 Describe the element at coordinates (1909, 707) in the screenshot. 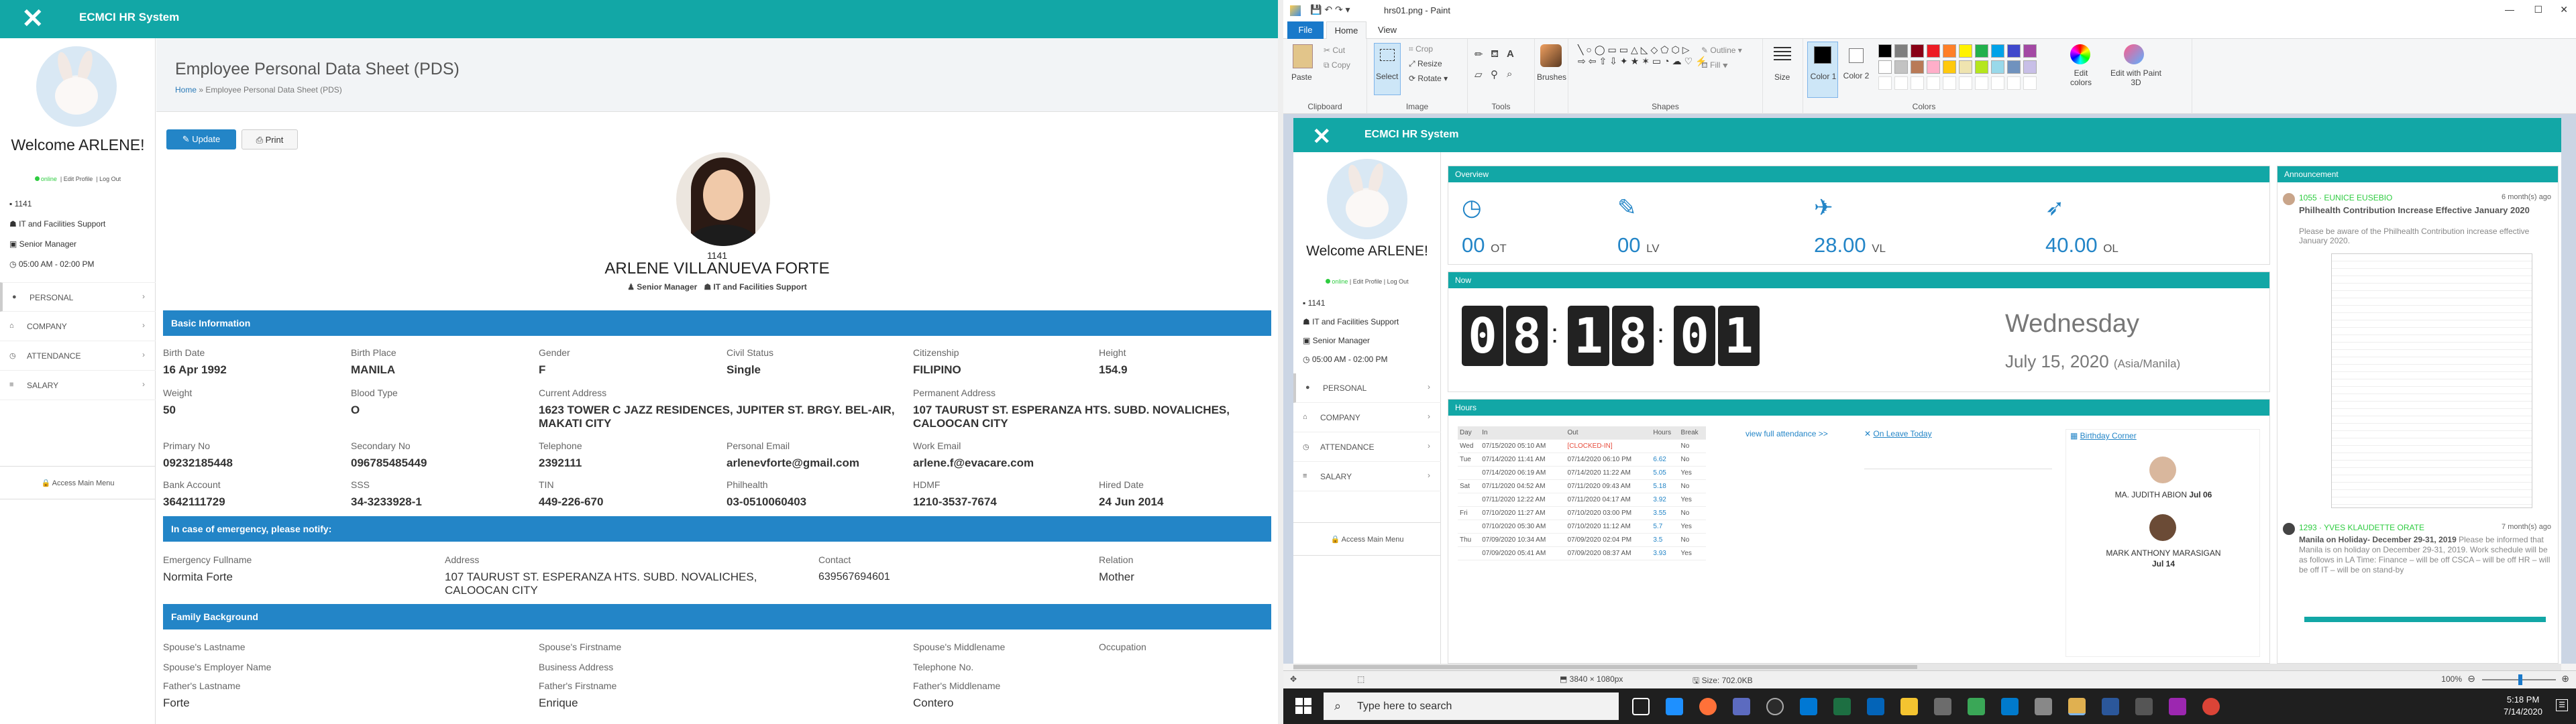

I see `file-explorer-icon` at that location.